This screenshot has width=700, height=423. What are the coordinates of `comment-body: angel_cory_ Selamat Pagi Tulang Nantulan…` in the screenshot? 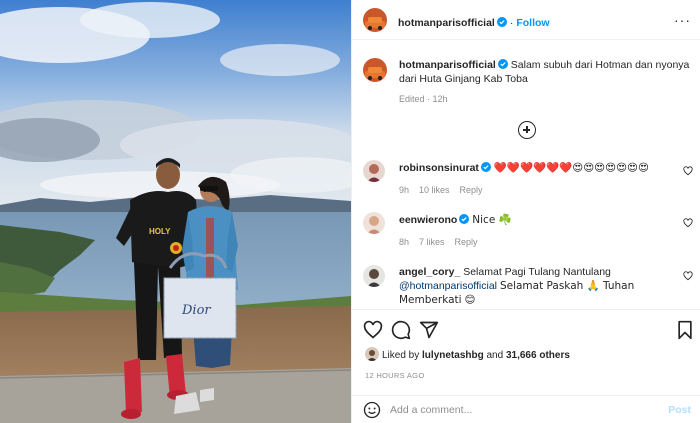 It's located at (539, 286).